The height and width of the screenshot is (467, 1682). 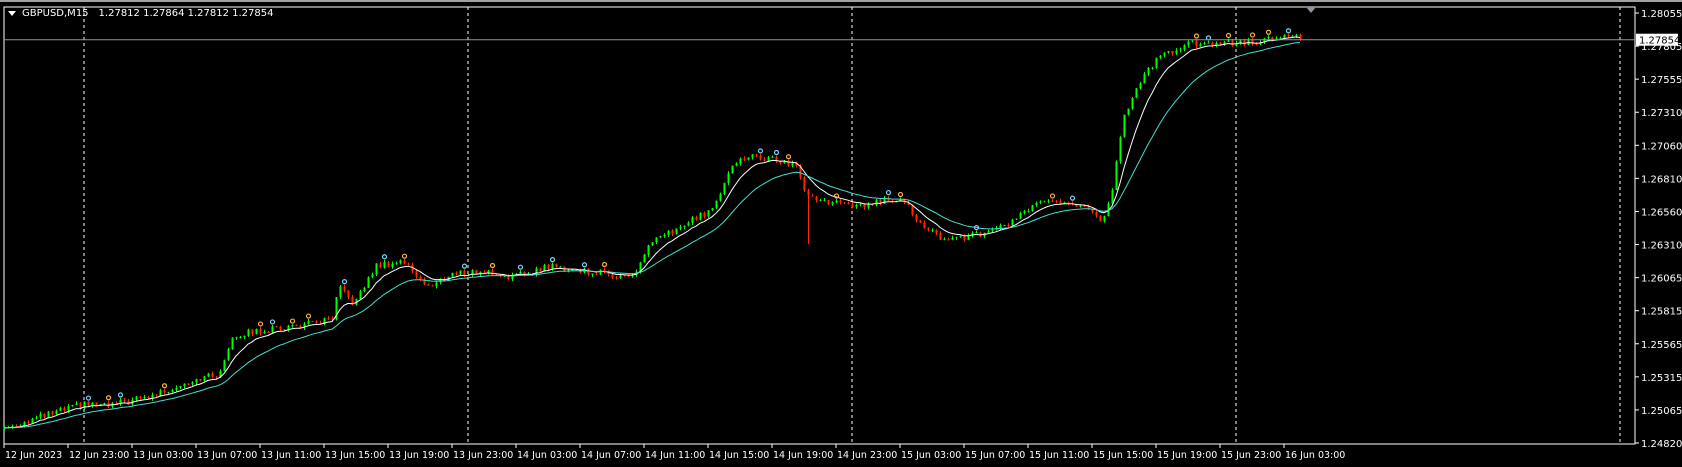 What do you see at coordinates (739, 455) in the screenshot?
I see `x-axis-label: 14 Jun 15:00` at bounding box center [739, 455].